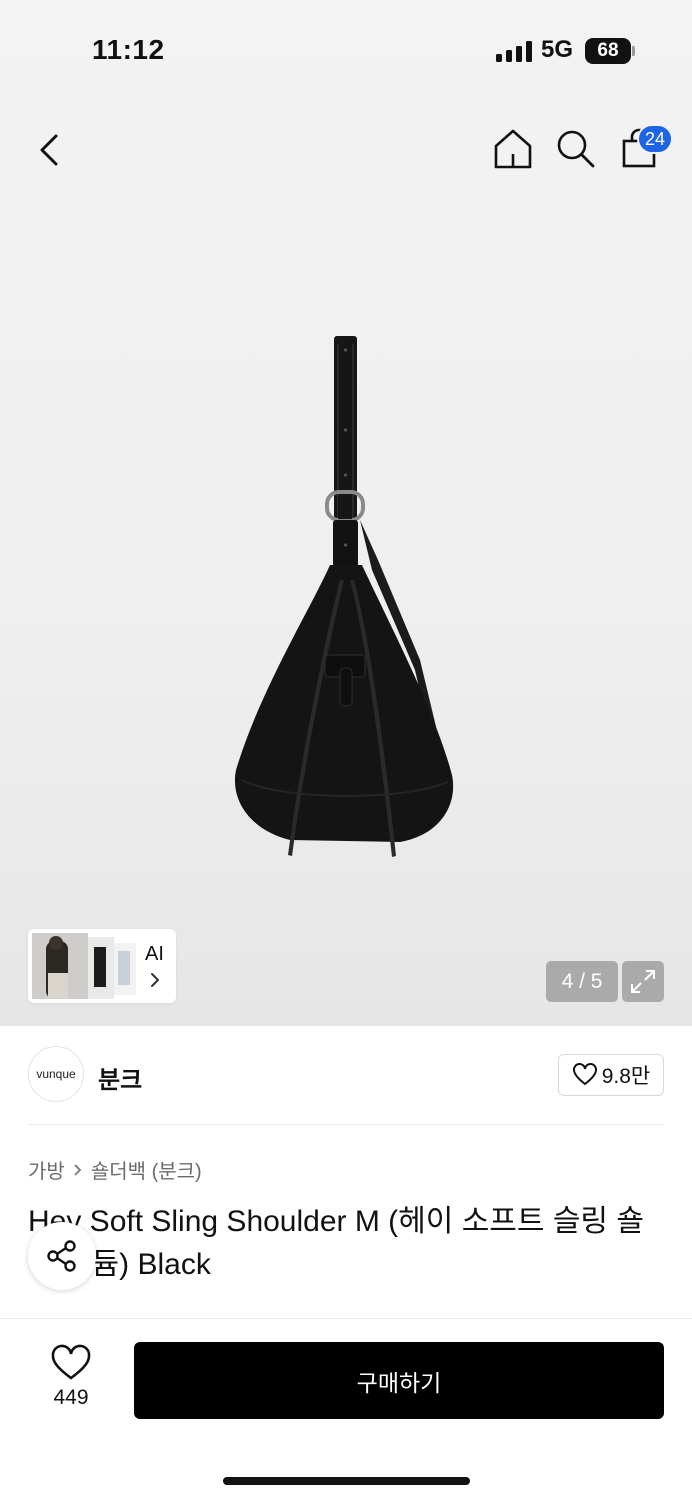  I want to click on share-icon, so click(61, 1256).